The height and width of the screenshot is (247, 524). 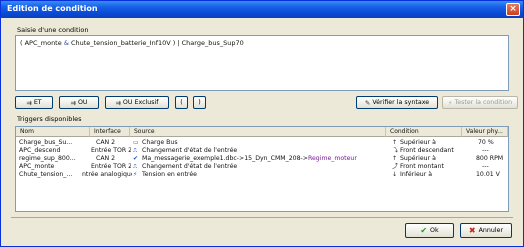 What do you see at coordinates (107, 174) in the screenshot?
I see `trigger-interface: ntrée analogique` at bounding box center [107, 174].